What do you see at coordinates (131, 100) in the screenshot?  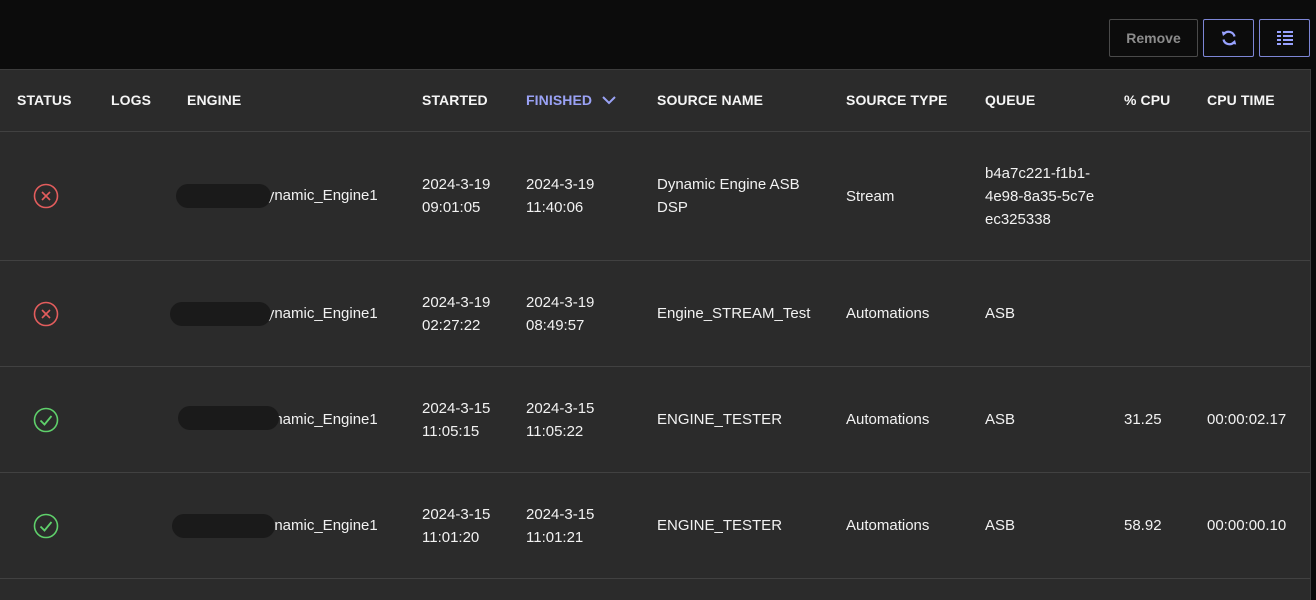 I see `header-logs: LOGS` at bounding box center [131, 100].